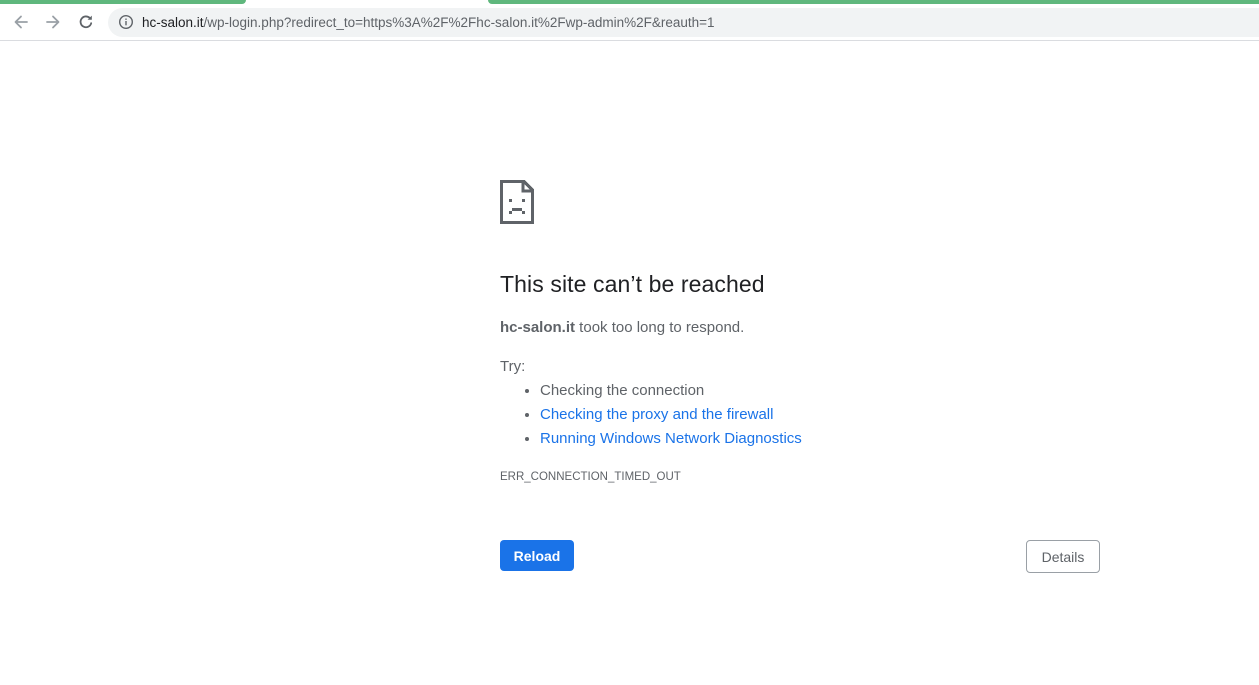 The width and height of the screenshot is (1259, 685). What do you see at coordinates (632, 284) in the screenshot?
I see `error-title: This site can’t be reached` at bounding box center [632, 284].